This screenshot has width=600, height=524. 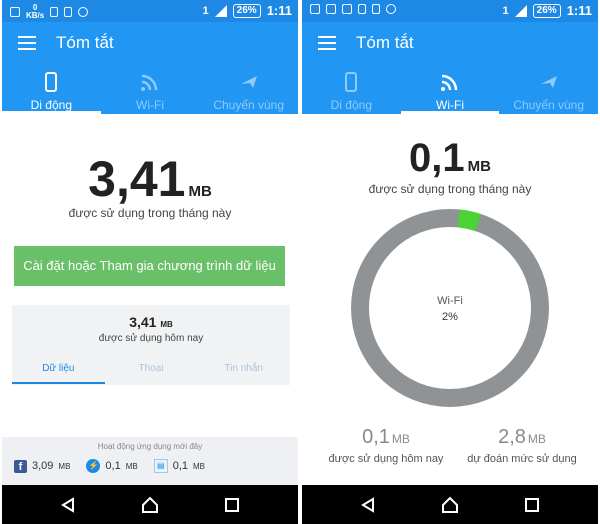 What do you see at coordinates (150, 446) in the screenshot?
I see `recent-activity-title: Hoạt động ứng dụng mới đây` at bounding box center [150, 446].